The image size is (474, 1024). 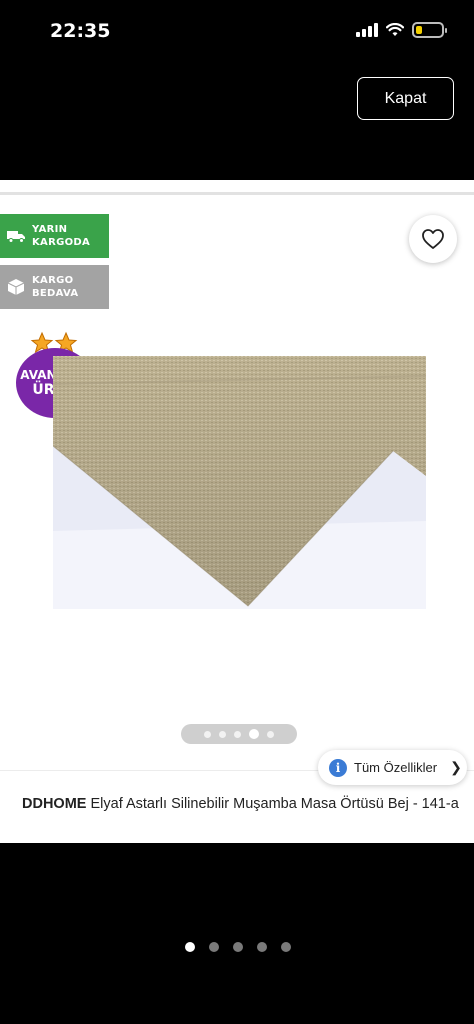 What do you see at coordinates (367, 30) in the screenshot?
I see `cellular-signal-icon` at bounding box center [367, 30].